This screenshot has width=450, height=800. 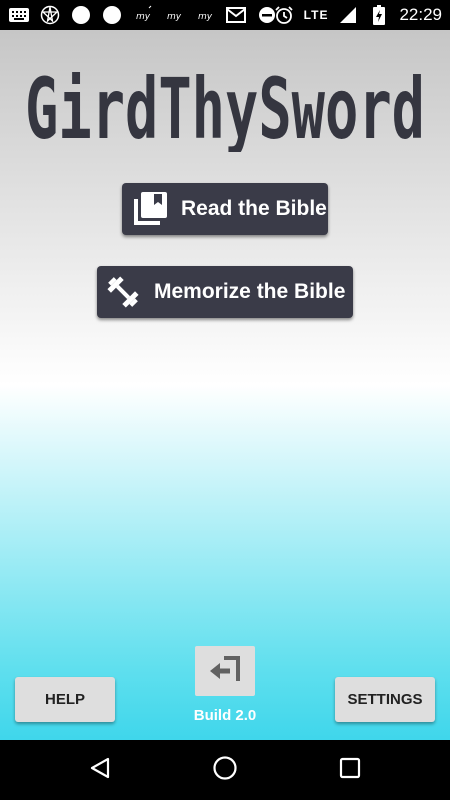 I want to click on app-logo: GirdThySword, so click(x=225, y=112).